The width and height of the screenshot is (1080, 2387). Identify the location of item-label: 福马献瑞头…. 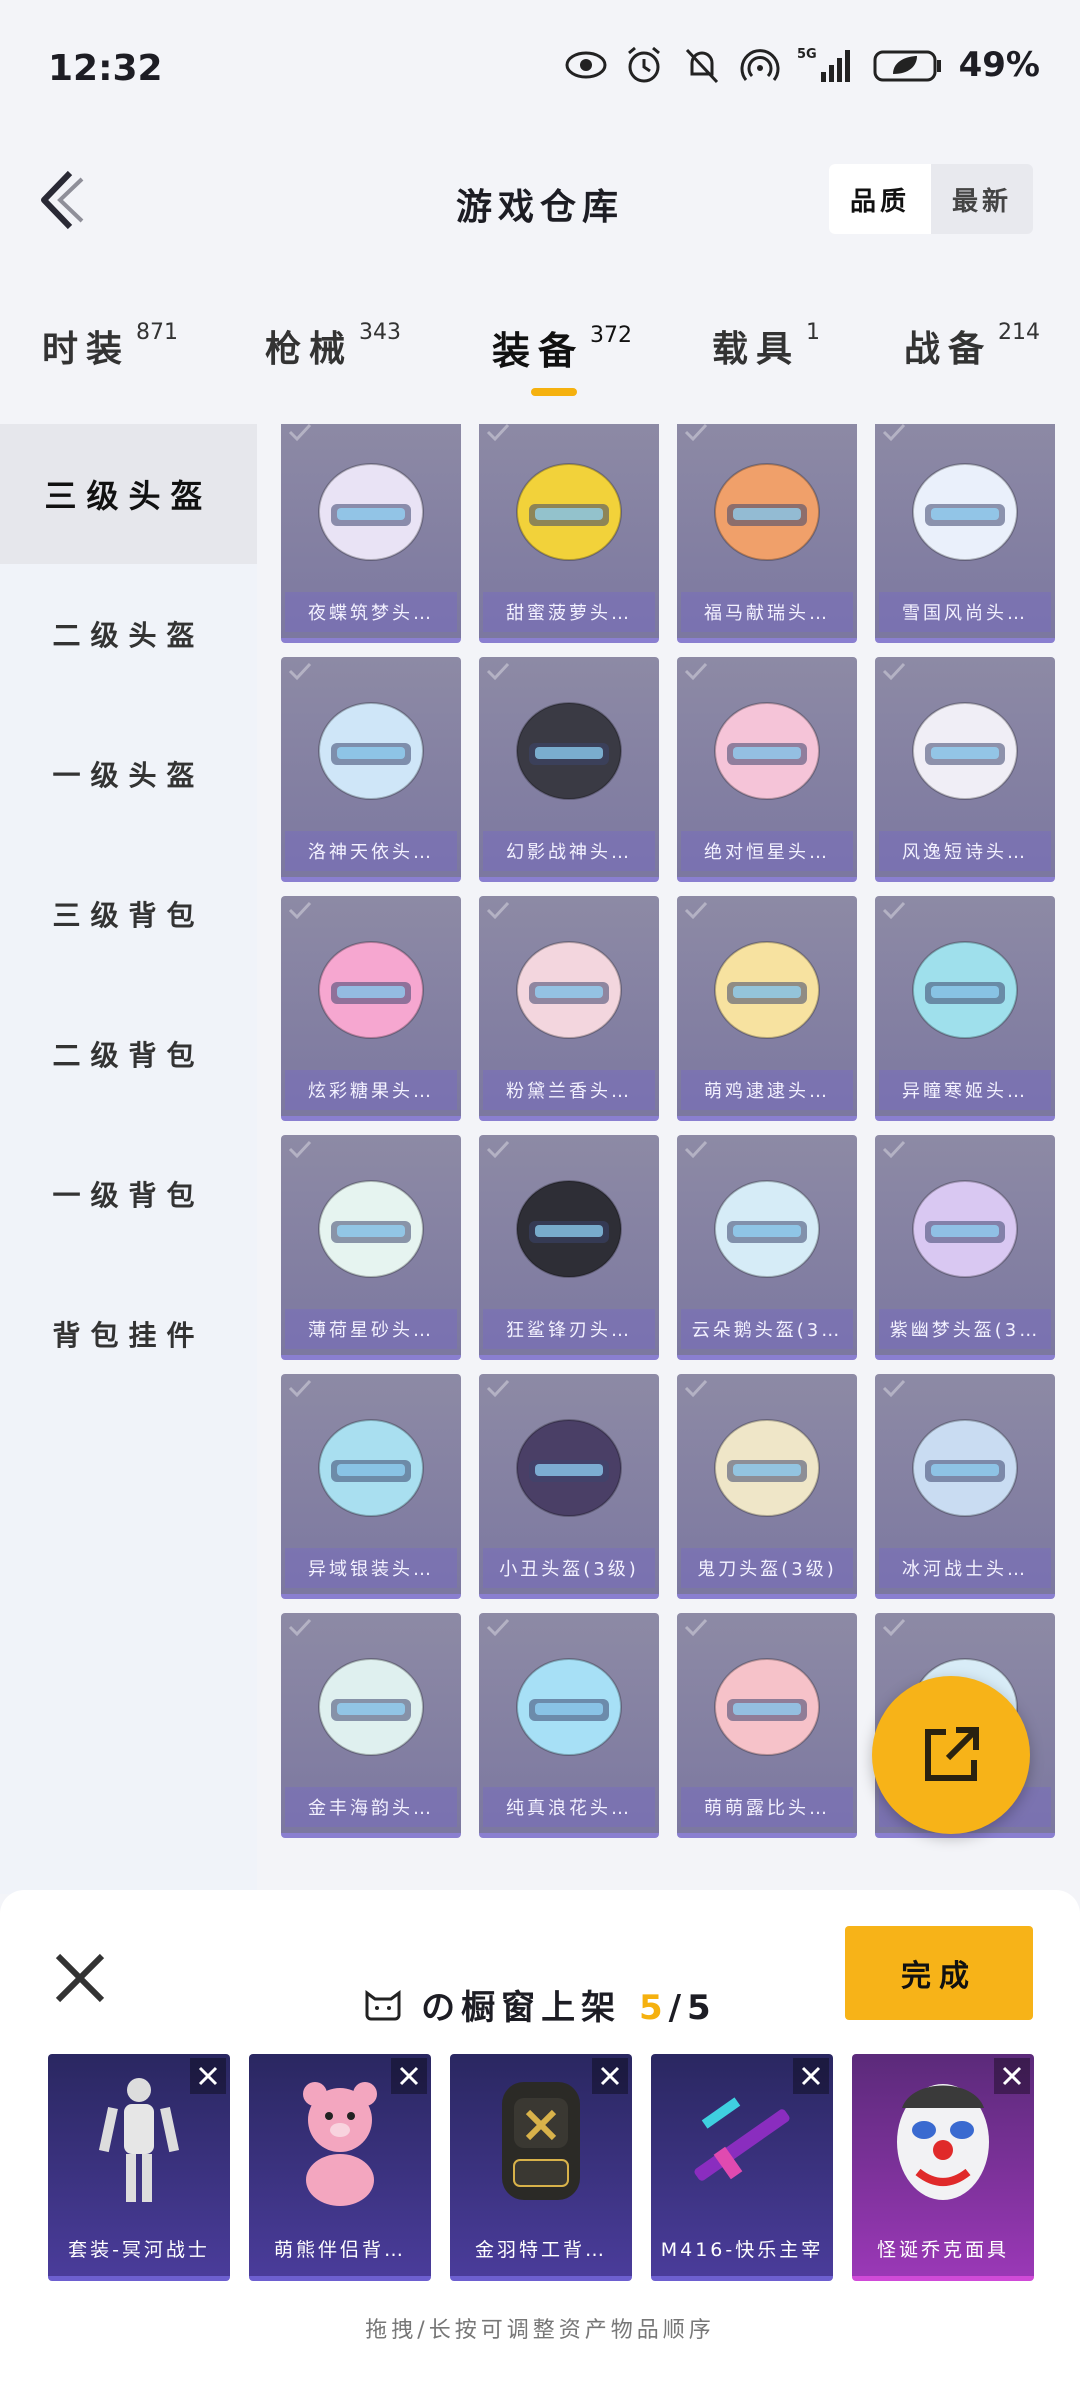
(767, 612).